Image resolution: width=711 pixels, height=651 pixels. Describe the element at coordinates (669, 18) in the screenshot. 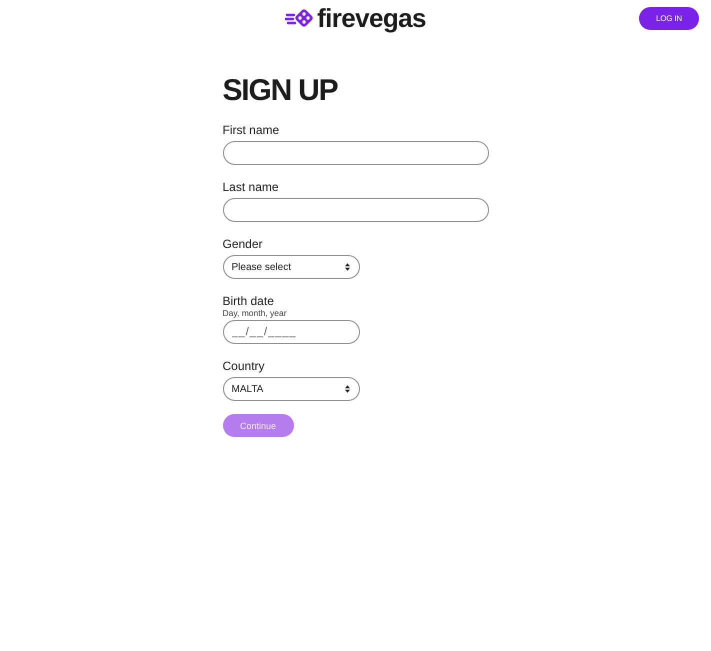

I see `login-button: LOG IN` at that location.